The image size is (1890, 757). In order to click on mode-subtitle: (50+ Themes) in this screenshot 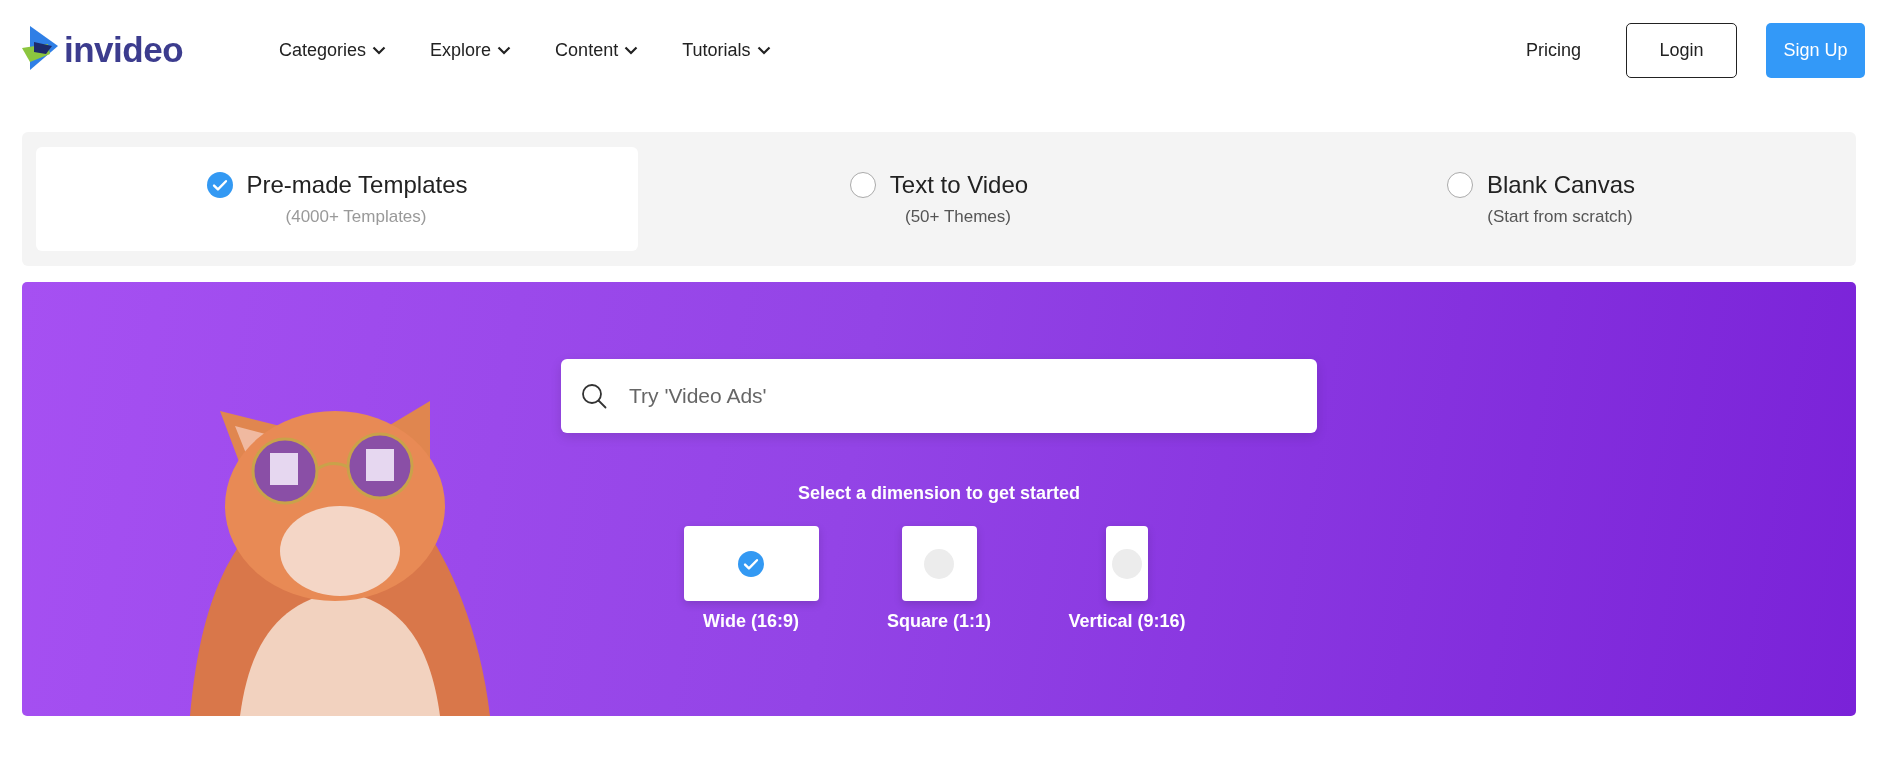, I will do `click(958, 217)`.